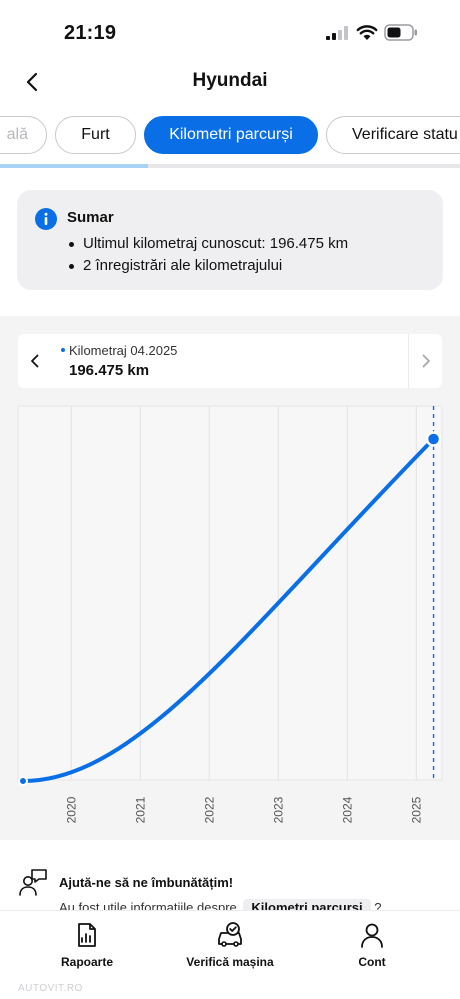 This screenshot has height=999, width=460. I want to click on feedback-person-icon, so click(33, 882).